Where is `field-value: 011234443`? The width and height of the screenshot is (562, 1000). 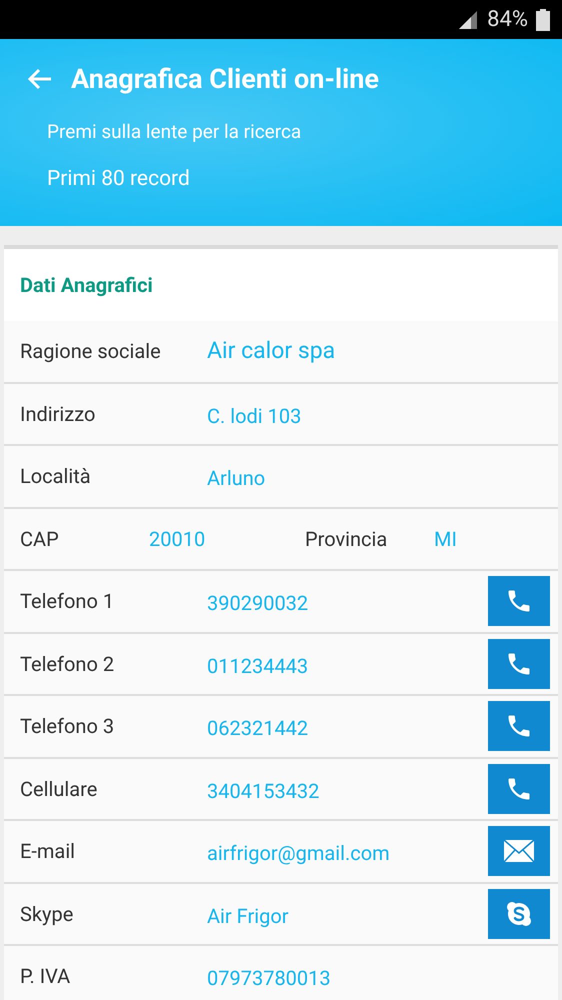
field-value: 011234443 is located at coordinates (258, 666).